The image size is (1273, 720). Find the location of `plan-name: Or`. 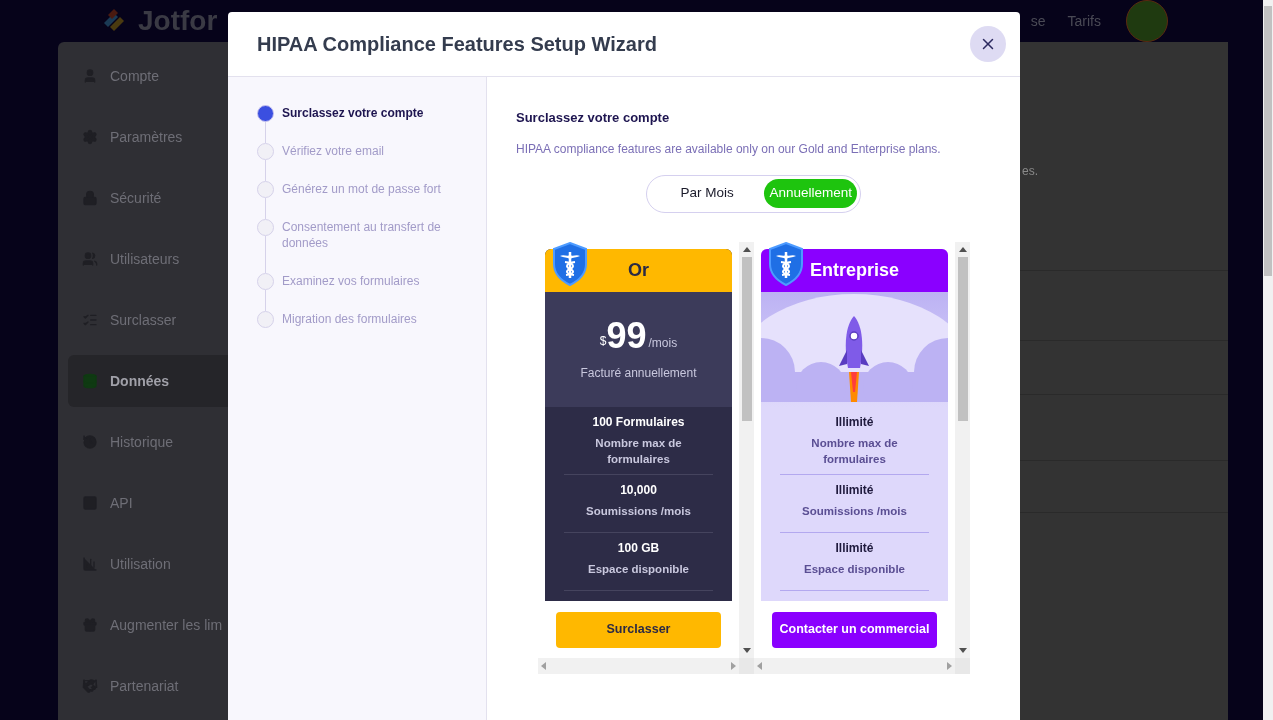

plan-name: Or is located at coordinates (638, 270).